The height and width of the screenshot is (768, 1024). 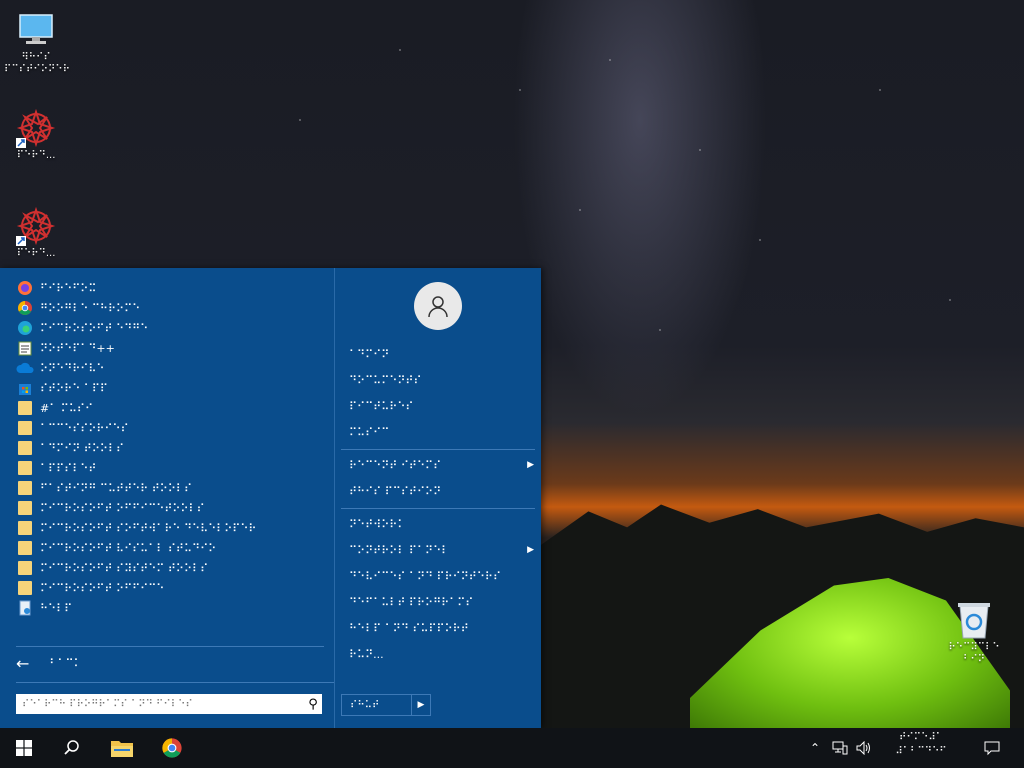 I want to click on search-taskbar-button, so click(x=72, y=748).